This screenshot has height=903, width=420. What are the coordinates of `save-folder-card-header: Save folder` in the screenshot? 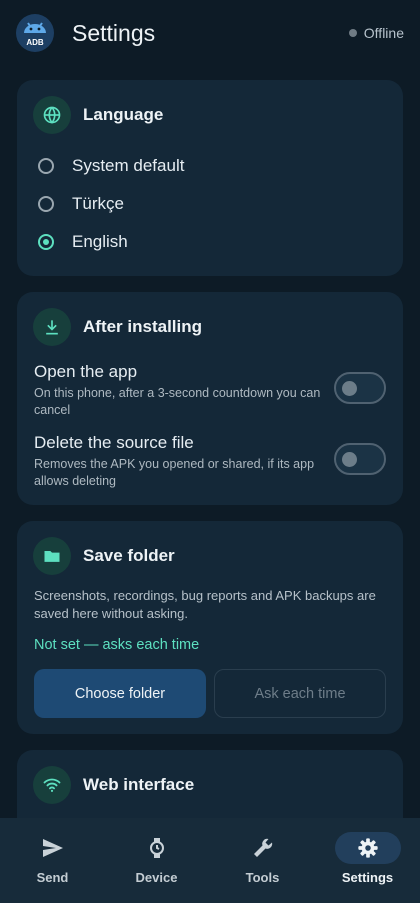 It's located at (104, 556).